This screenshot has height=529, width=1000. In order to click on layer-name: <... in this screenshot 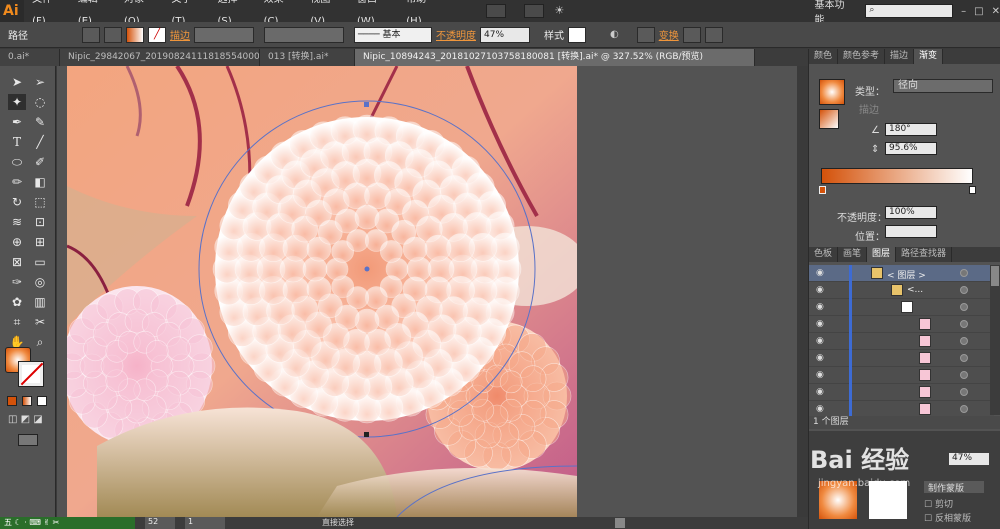, I will do `click(915, 290)`.